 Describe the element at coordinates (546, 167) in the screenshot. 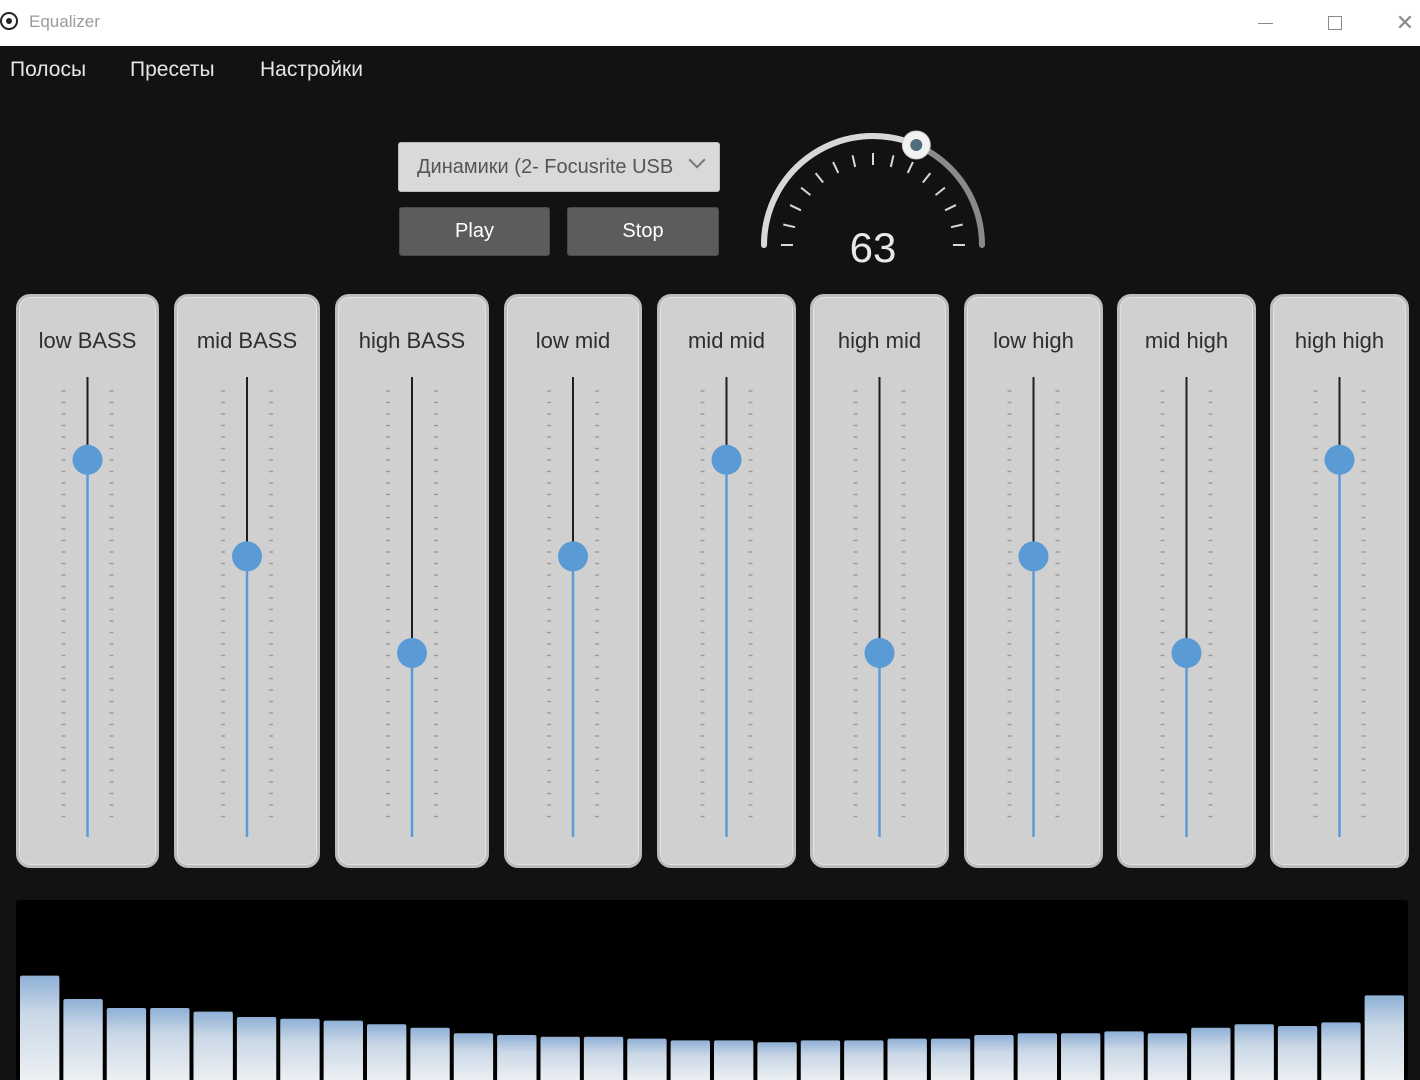

I see `output-device-value: Динамики (2- Focusrite USB Audio)` at that location.